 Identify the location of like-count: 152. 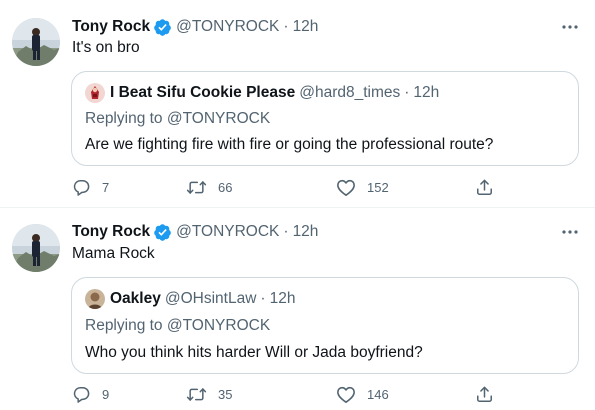
(378, 187).